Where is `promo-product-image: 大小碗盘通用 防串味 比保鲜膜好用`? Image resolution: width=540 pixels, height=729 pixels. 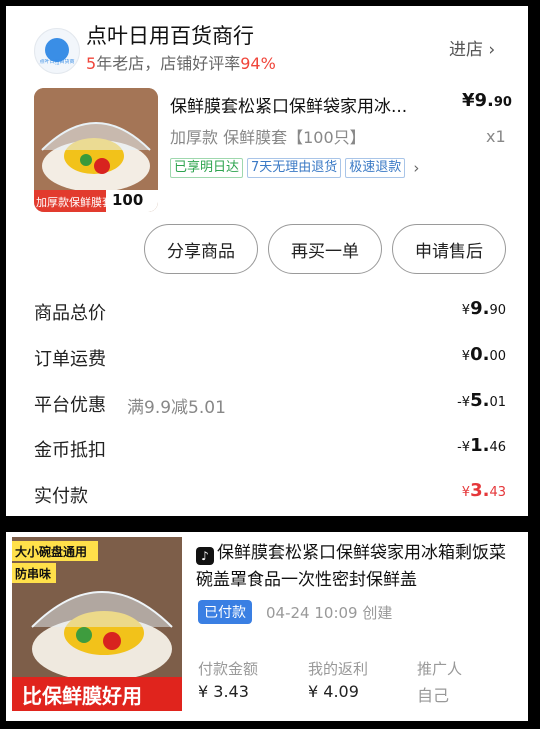 promo-product-image: 大小碗盘通用 防串味 比保鲜膜好用 is located at coordinates (97, 624).